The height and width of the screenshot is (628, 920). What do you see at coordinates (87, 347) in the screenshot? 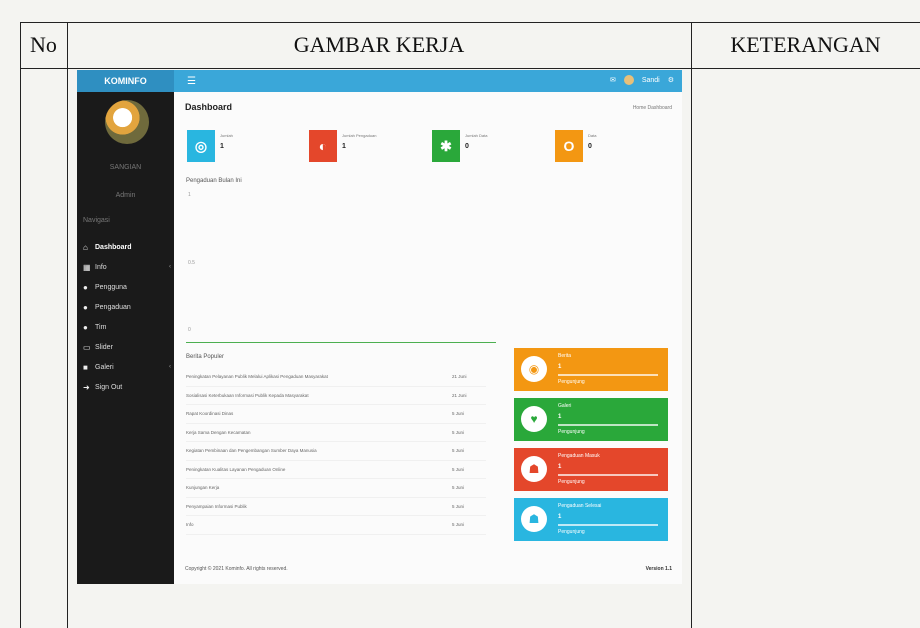
I see `image-icon: ▭` at bounding box center [87, 347].